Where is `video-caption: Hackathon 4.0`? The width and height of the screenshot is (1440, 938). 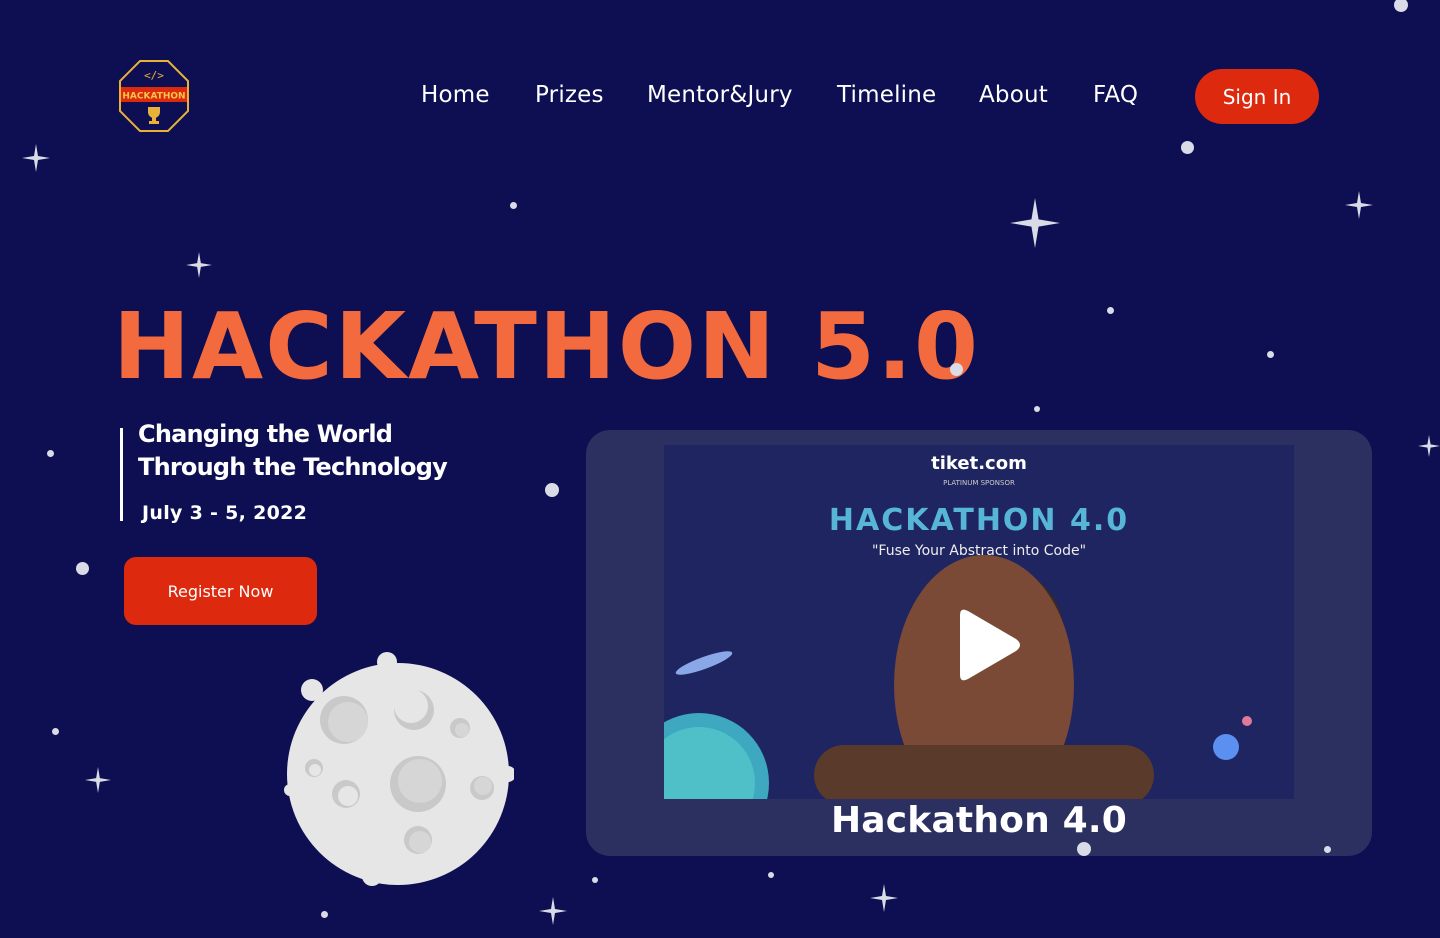 video-caption: Hackathon 4.0 is located at coordinates (979, 820).